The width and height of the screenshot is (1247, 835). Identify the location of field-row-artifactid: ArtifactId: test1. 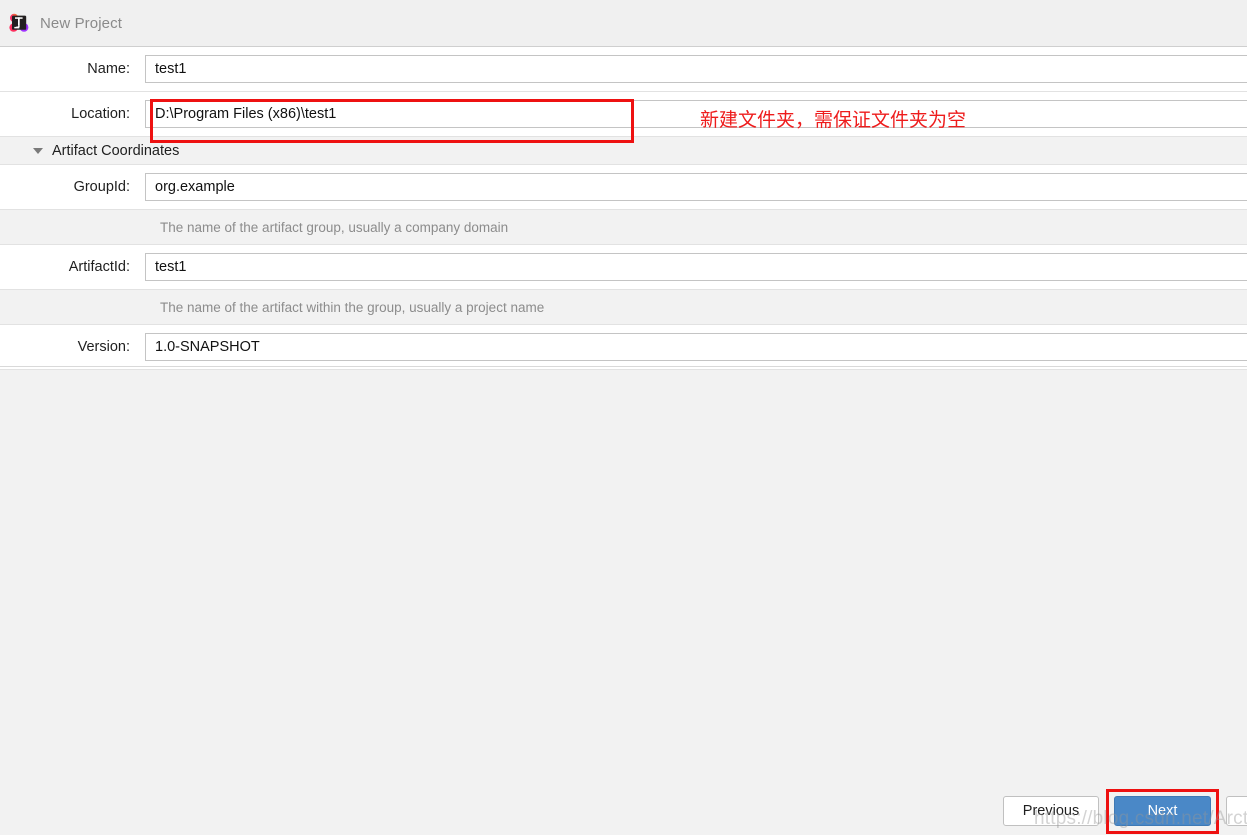
(623, 267).